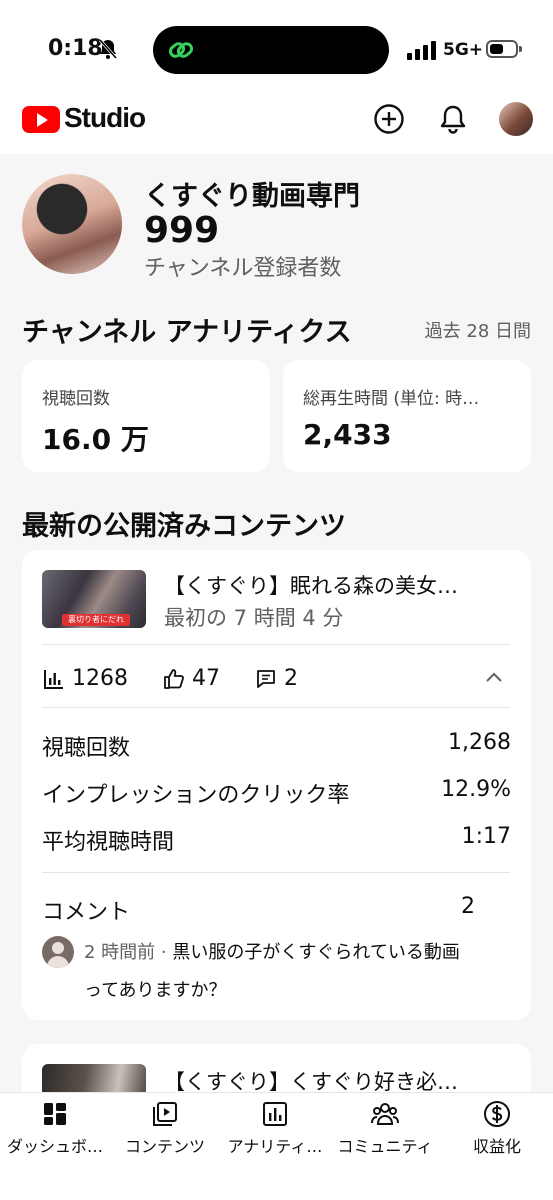 Image resolution: width=553 pixels, height=1200 pixels. I want to click on views-metric: 1268, so click(85, 678).